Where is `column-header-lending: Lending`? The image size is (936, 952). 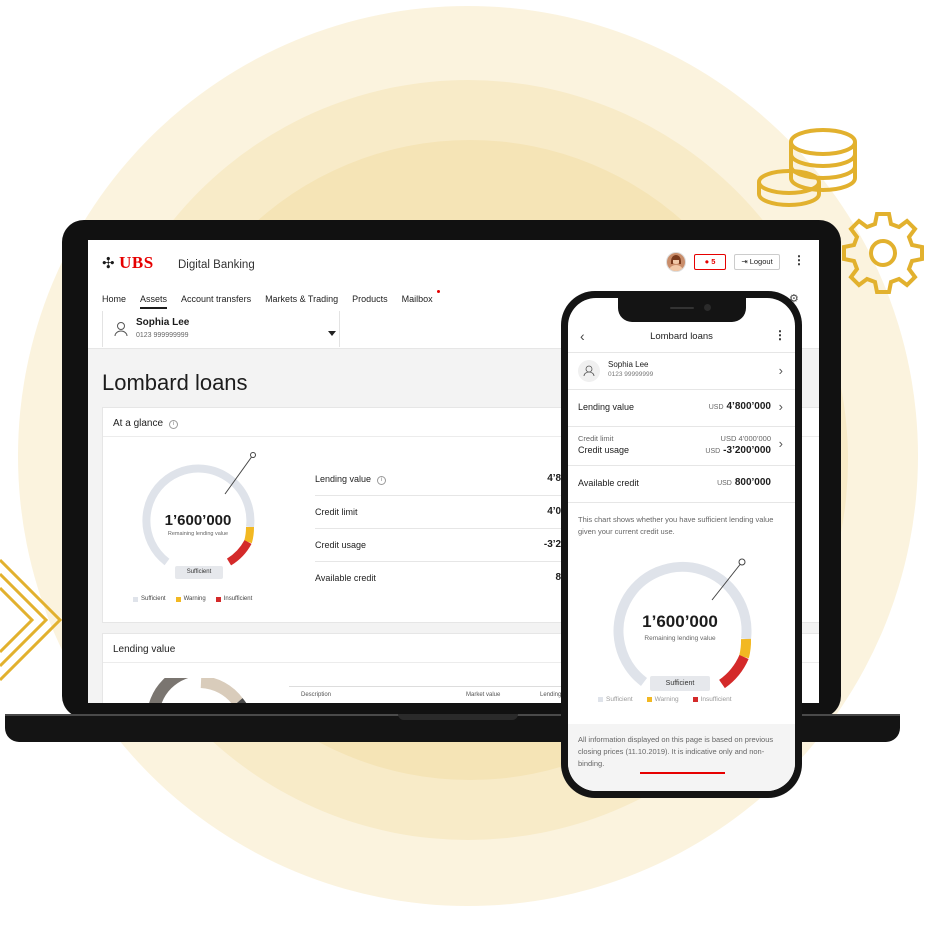 column-header-lending: Lending is located at coordinates (550, 695).